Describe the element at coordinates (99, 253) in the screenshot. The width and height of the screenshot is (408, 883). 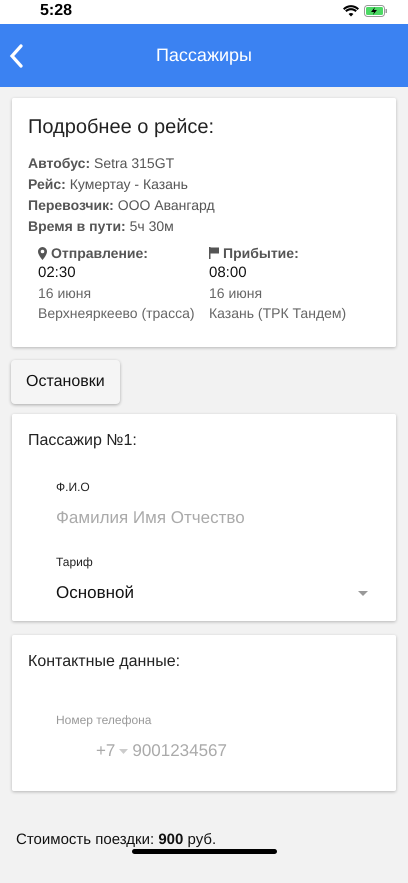
I see `point-label: Отправление:` at that location.